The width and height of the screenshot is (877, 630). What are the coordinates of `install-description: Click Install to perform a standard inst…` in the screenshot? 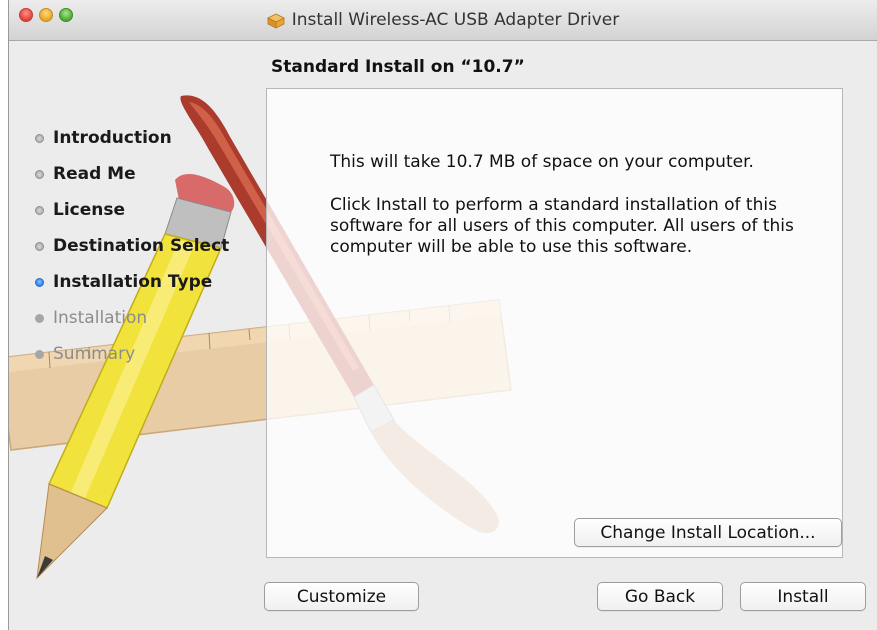 It's located at (562, 226).